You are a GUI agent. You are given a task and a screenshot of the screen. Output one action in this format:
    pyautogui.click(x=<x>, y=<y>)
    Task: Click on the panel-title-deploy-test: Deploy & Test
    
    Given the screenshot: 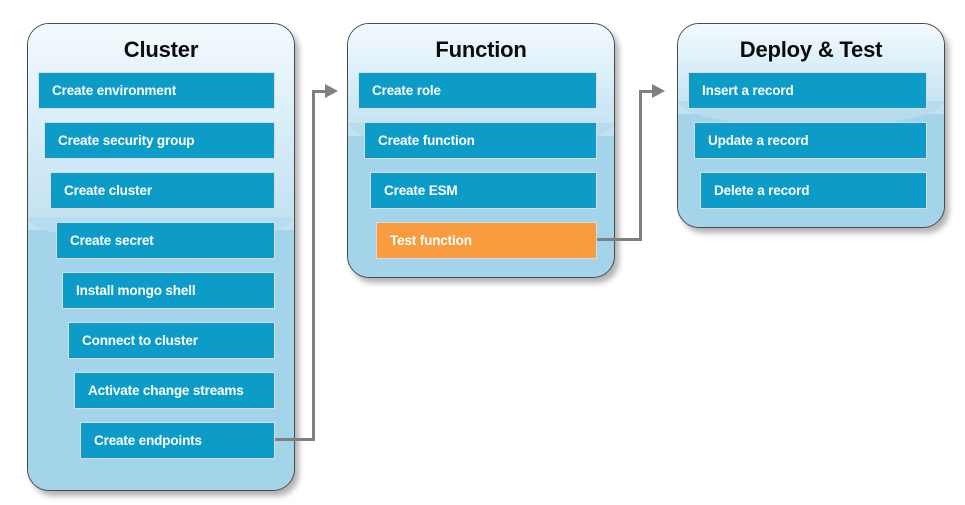 What is the action you would take?
    pyautogui.click(x=811, y=49)
    